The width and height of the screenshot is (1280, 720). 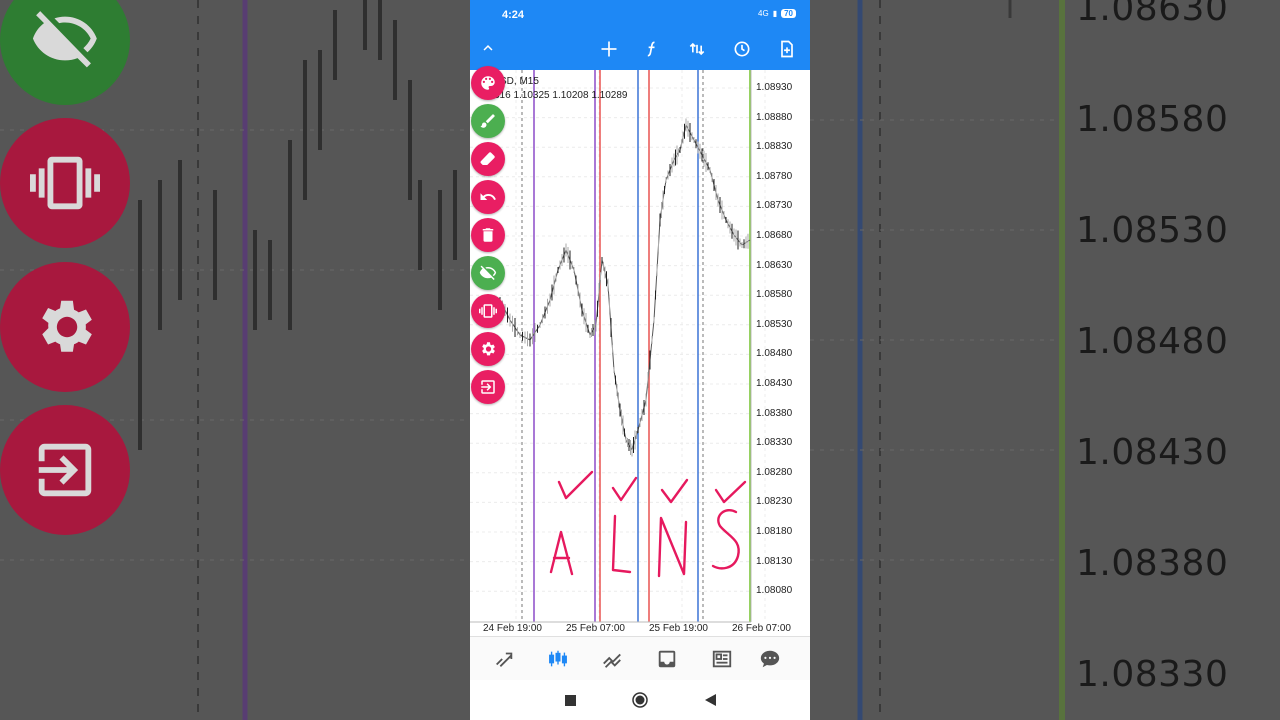 I want to click on background-vibrate-icon, so click(x=65, y=183).